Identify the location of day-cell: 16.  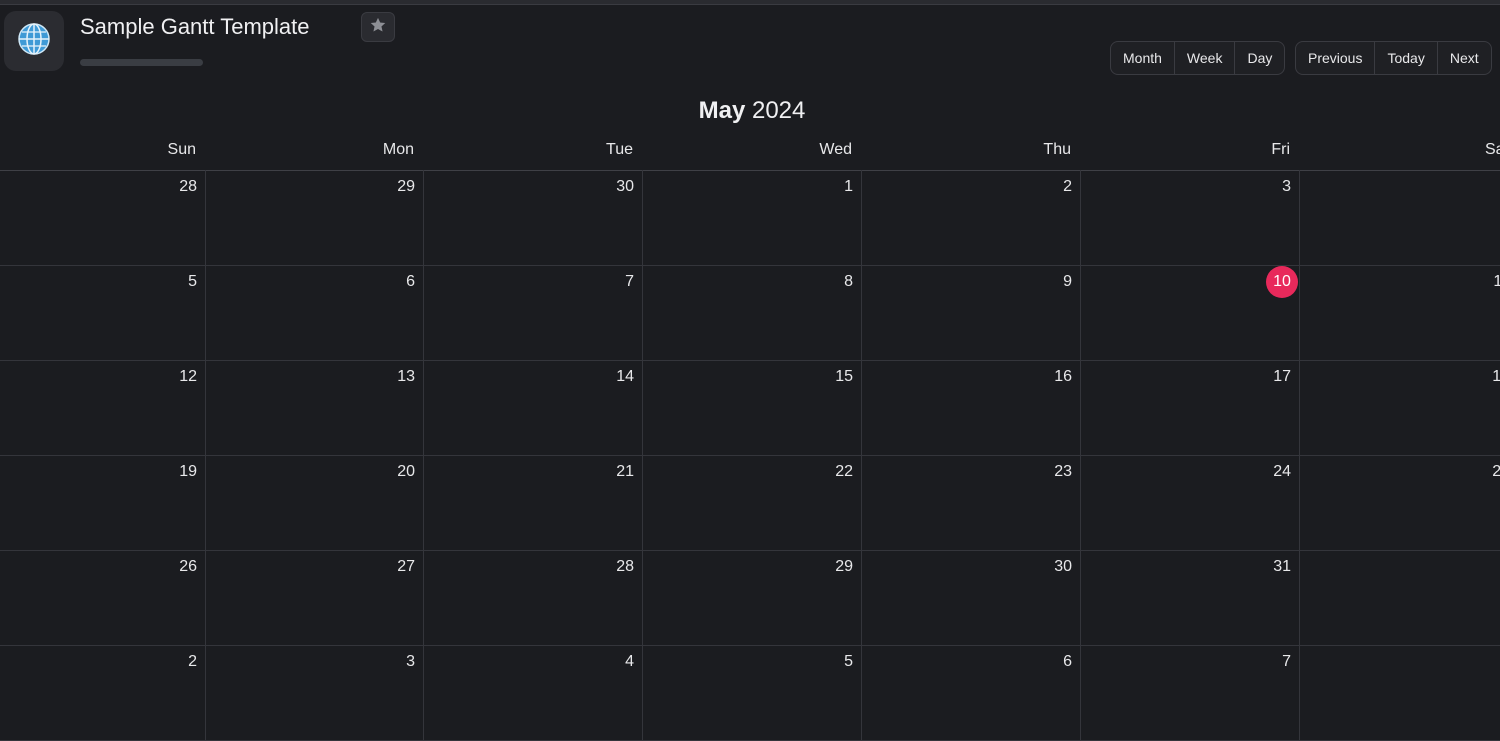
(971, 407).